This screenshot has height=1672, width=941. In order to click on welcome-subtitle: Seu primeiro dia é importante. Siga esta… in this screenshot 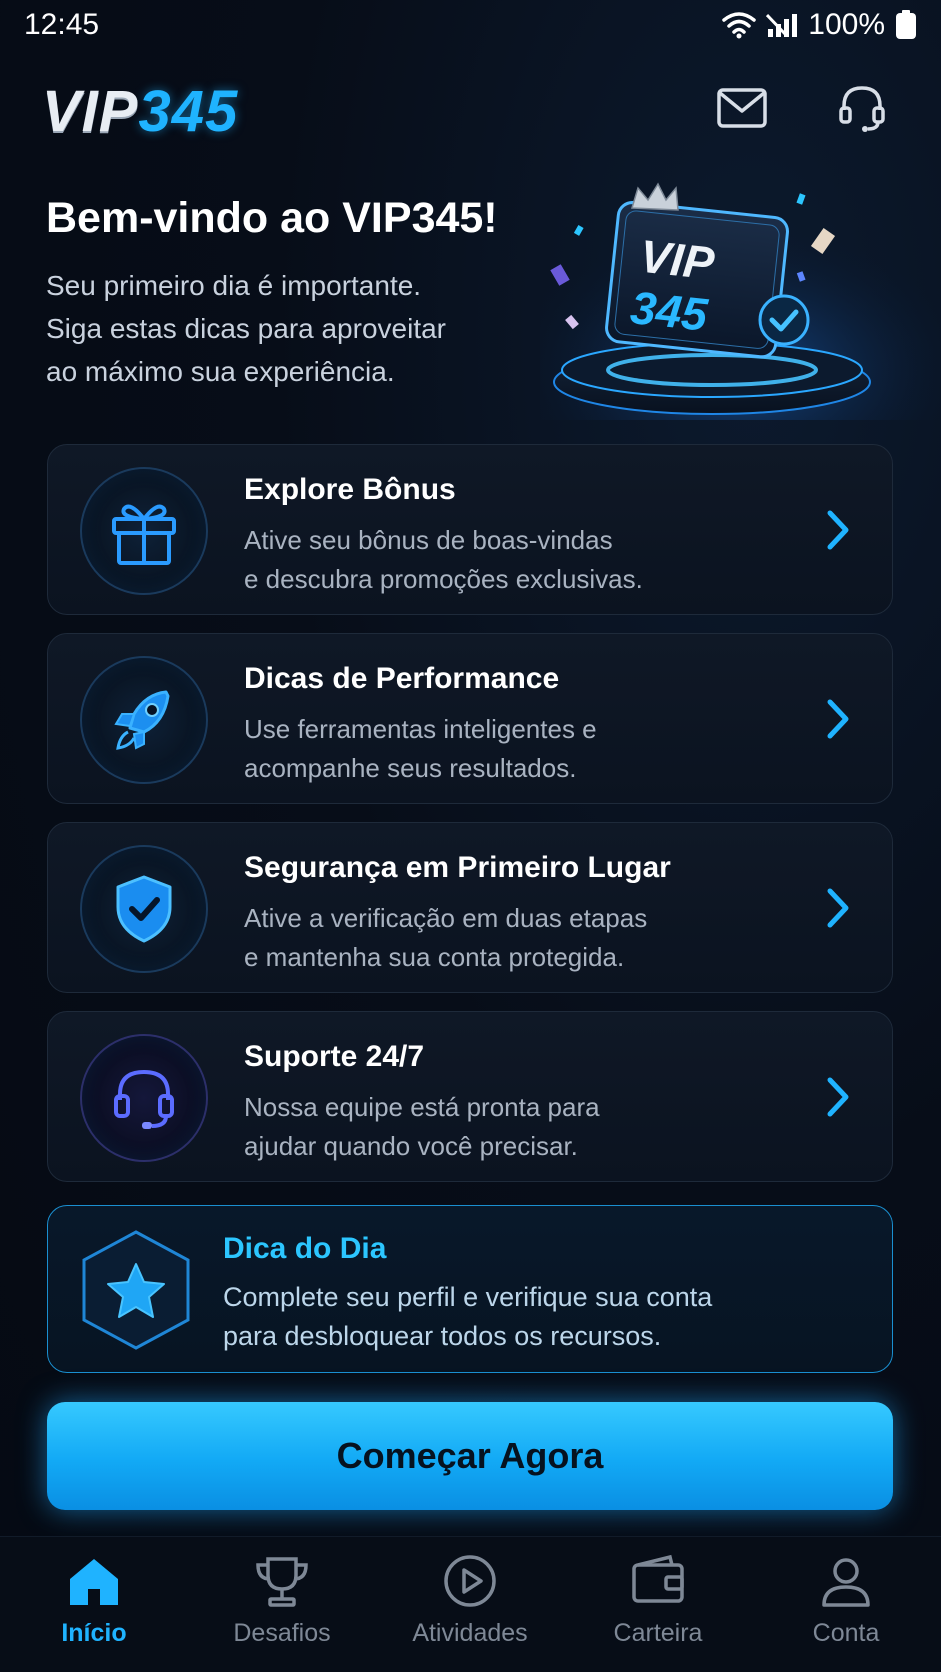, I will do `click(286, 328)`.